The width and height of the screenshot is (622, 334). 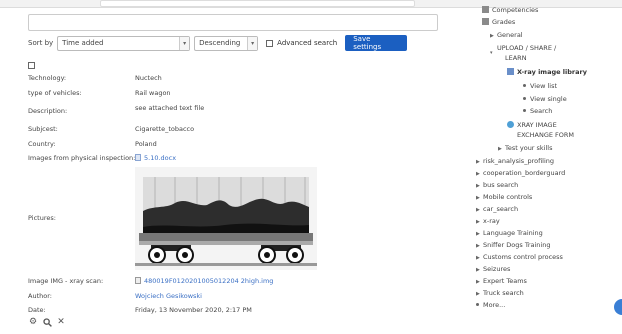 I want to click on sidebar-course-item: ▶ Customs control process, so click(x=519, y=257).